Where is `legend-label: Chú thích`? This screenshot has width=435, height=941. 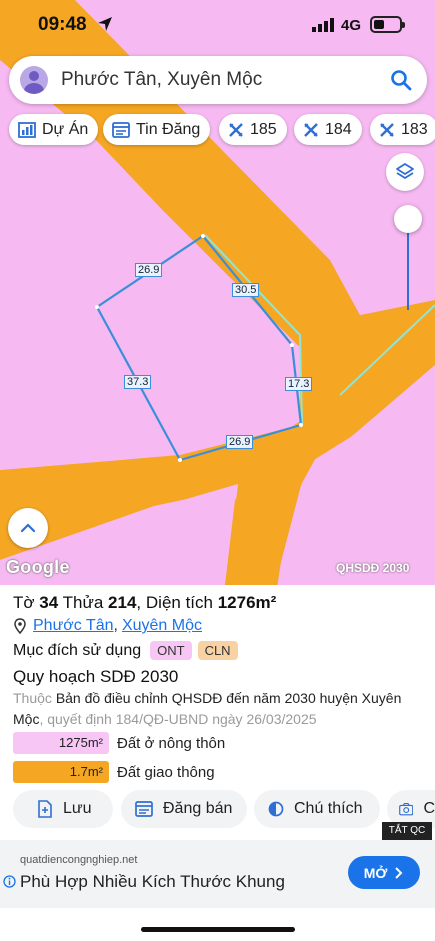 legend-label: Chú thích is located at coordinates (328, 808).